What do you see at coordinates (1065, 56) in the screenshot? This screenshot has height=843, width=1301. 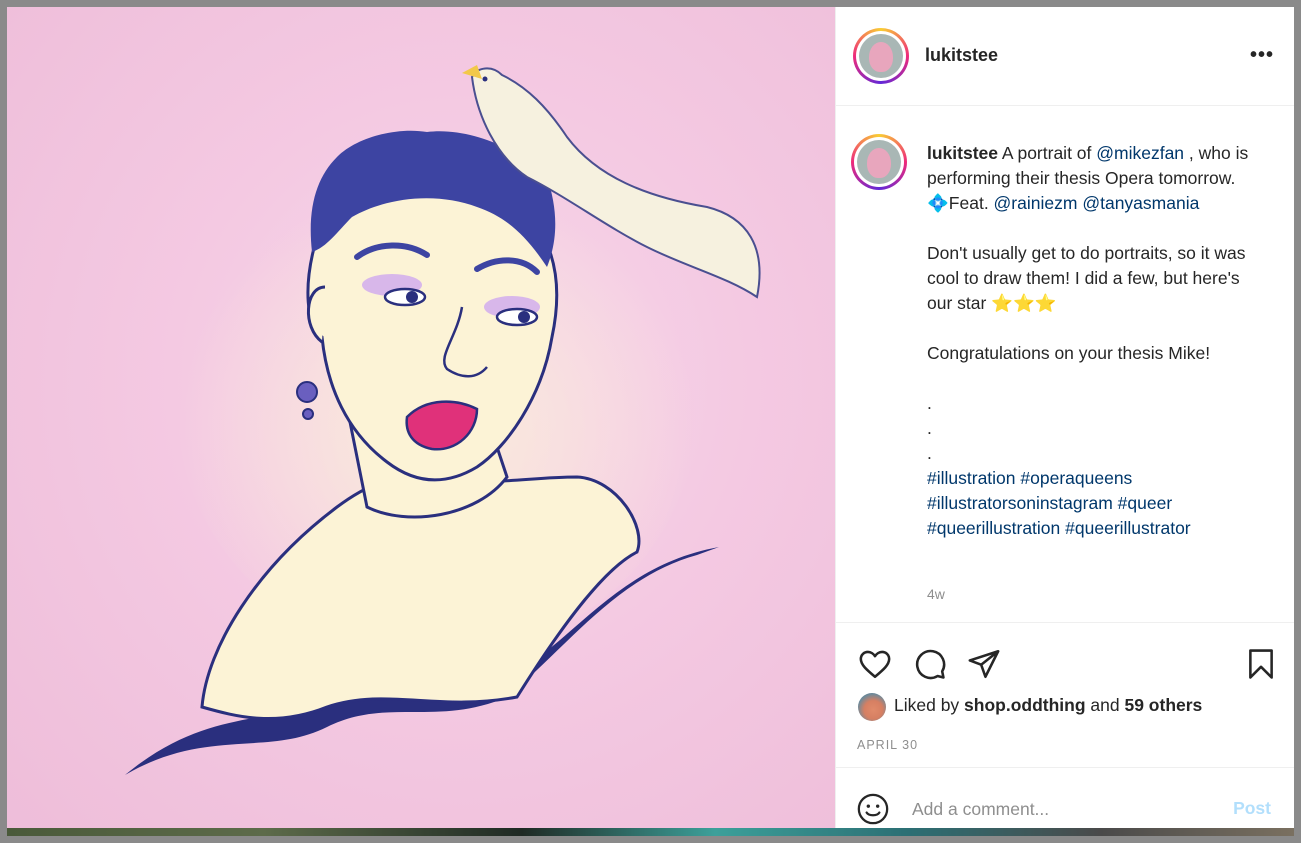 I see `post-header: lukitstee •••` at bounding box center [1065, 56].